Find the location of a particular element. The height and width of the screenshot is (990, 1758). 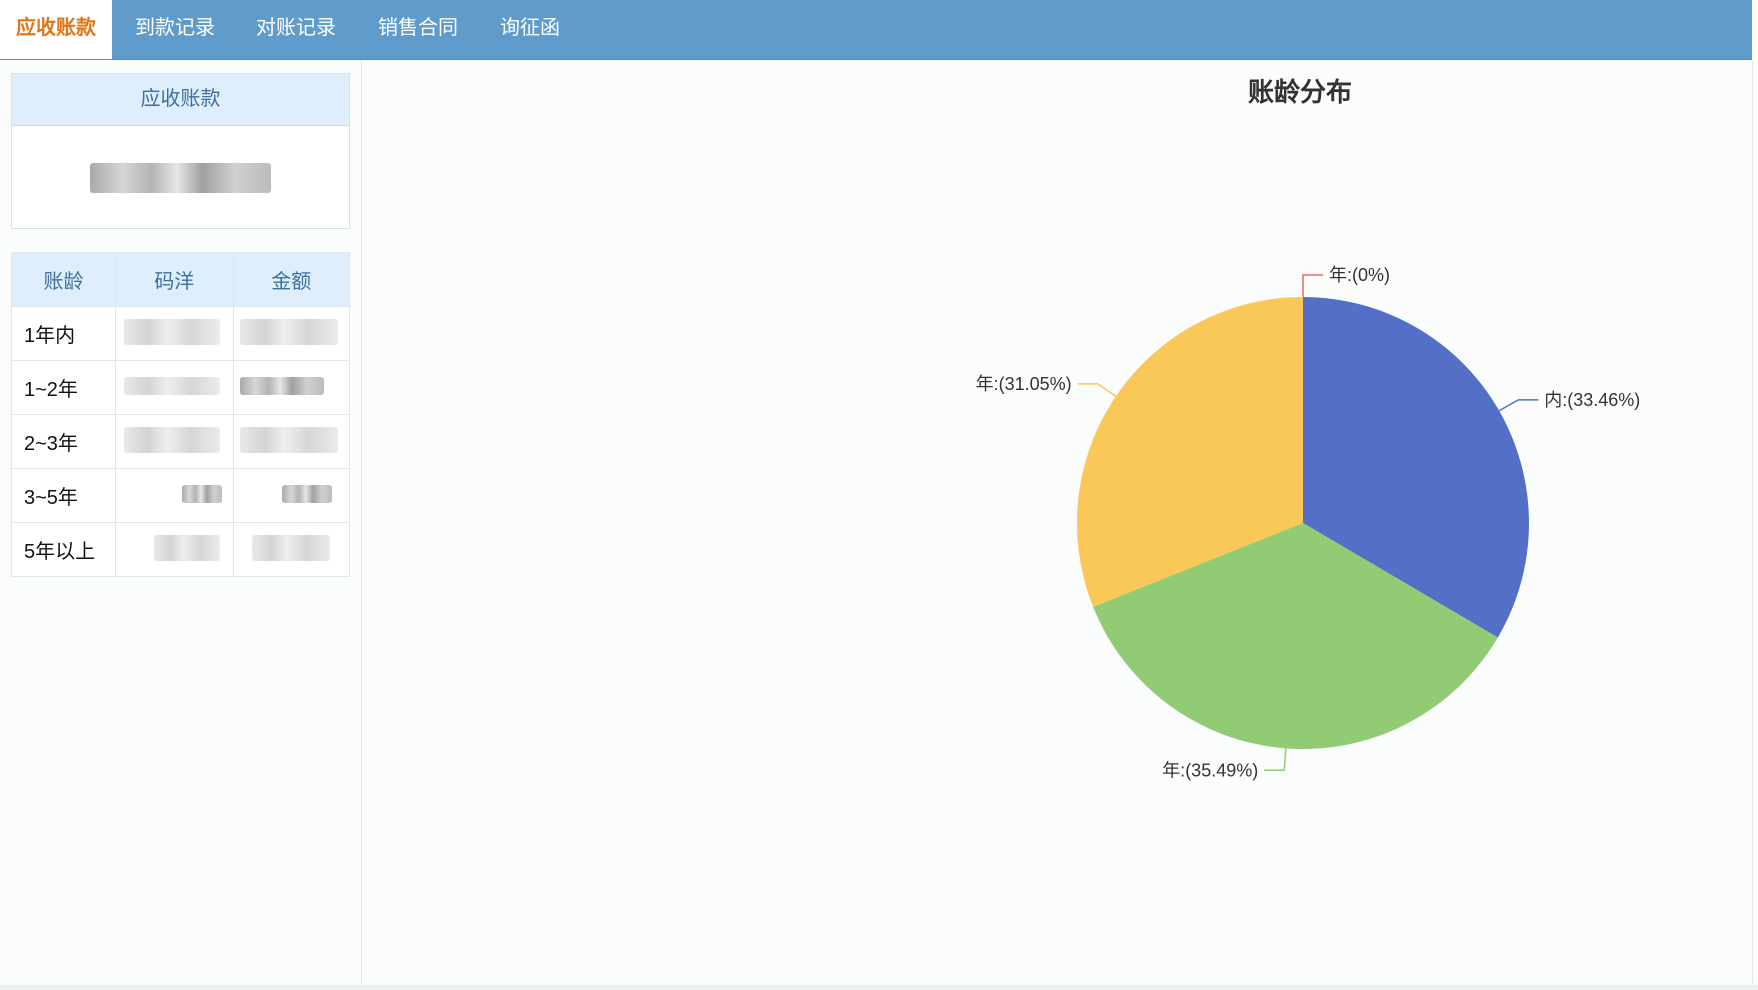

receivables-summary-panel: 应收账款 is located at coordinates (180, 151).